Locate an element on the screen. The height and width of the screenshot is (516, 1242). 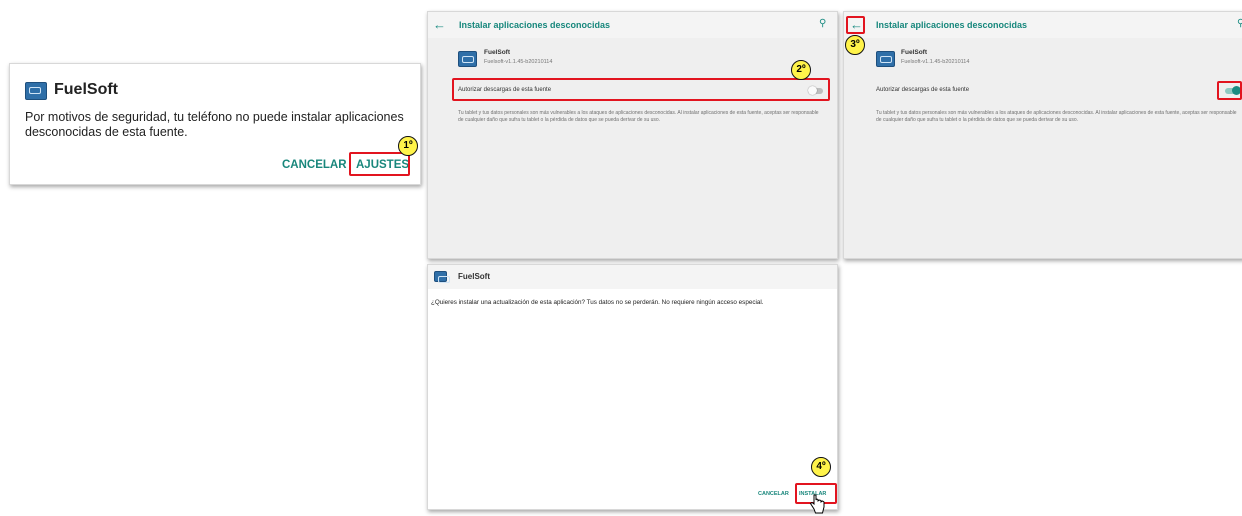
back-arrow-icon: ← is located at coordinates (439, 25).